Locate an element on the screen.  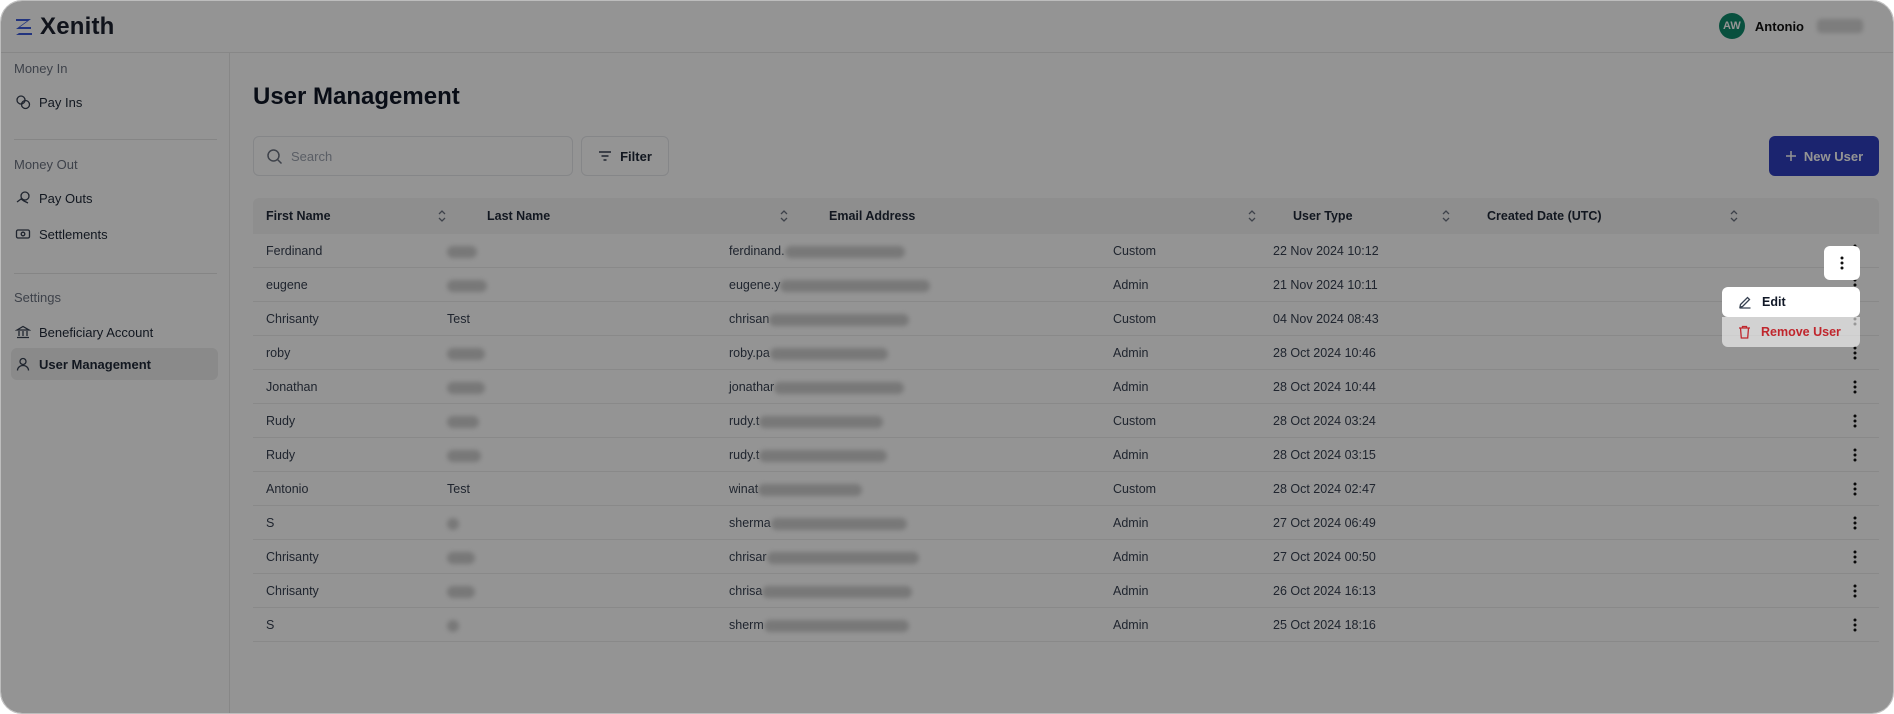
cell-email: sherm is located at coordinates (819, 625).